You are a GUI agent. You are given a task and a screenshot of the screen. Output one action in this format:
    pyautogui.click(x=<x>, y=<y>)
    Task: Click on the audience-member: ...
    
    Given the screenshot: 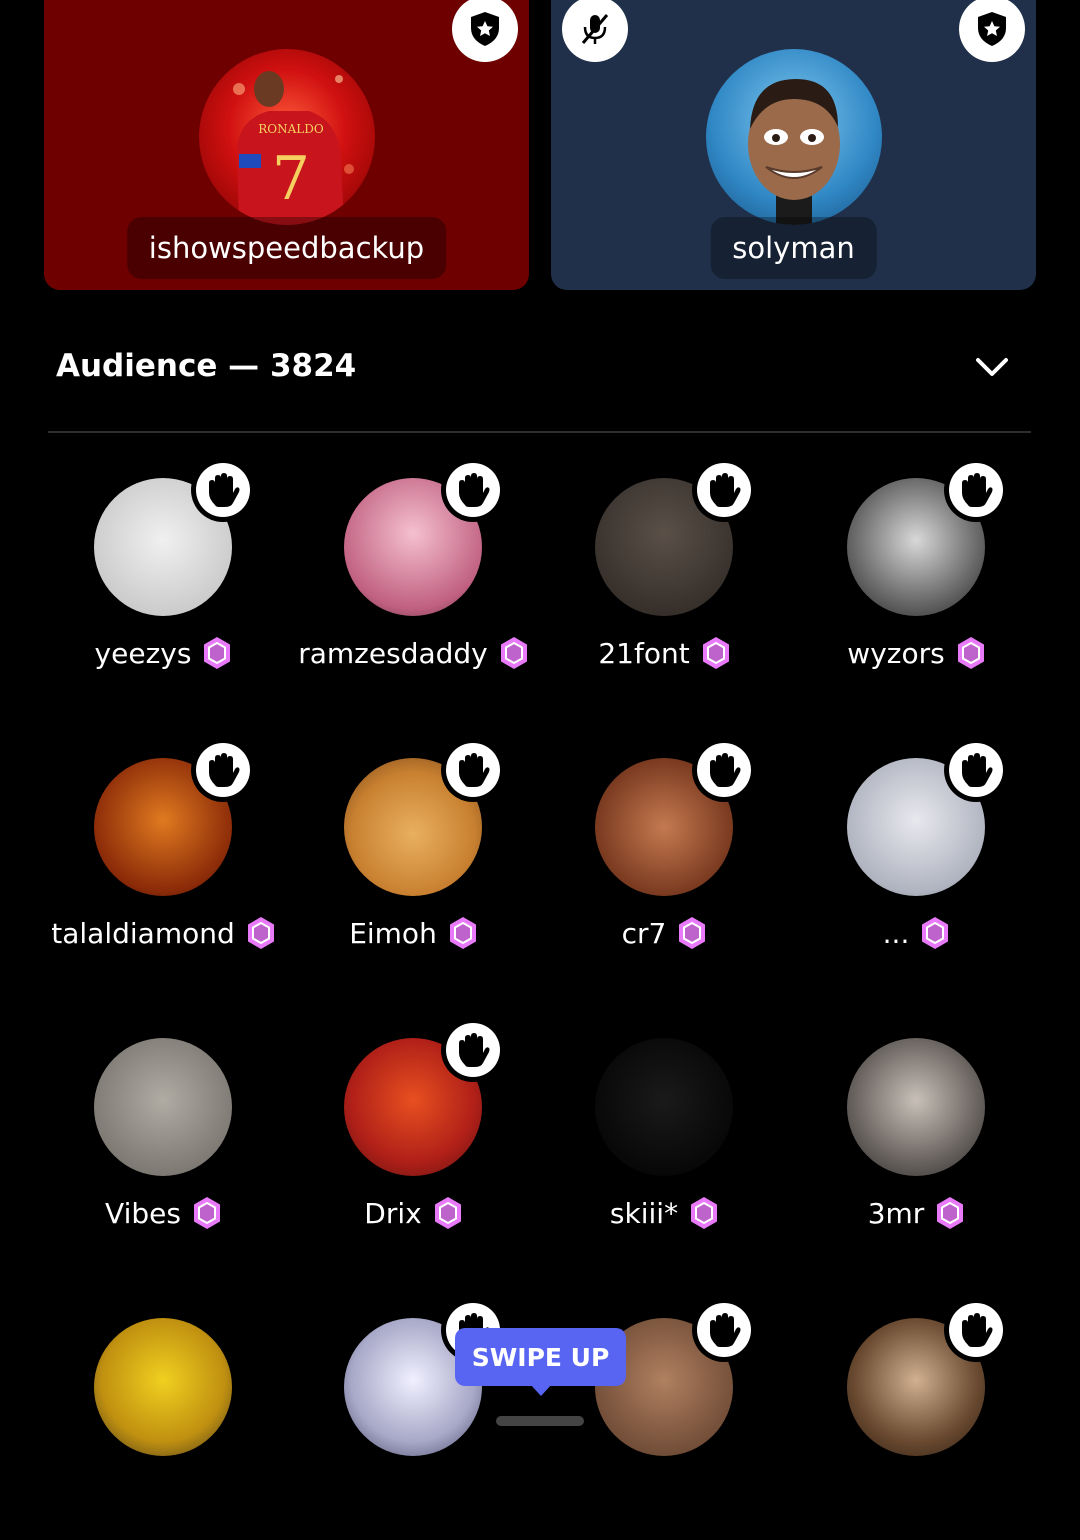 What is the action you would take?
    pyautogui.click(x=916, y=859)
    